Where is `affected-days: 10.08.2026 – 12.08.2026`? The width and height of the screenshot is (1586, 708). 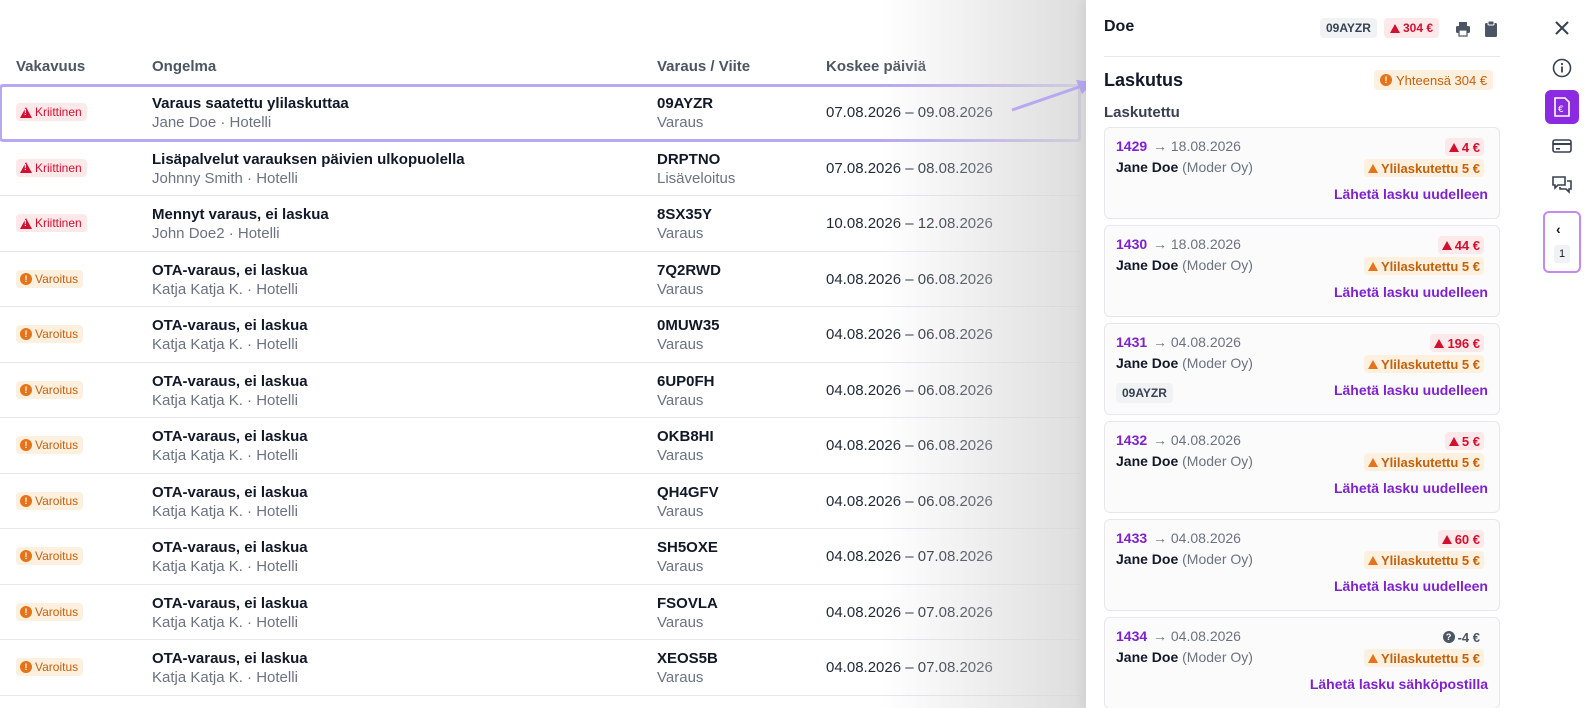
affected-days: 10.08.2026 – 12.08.2026 is located at coordinates (909, 223).